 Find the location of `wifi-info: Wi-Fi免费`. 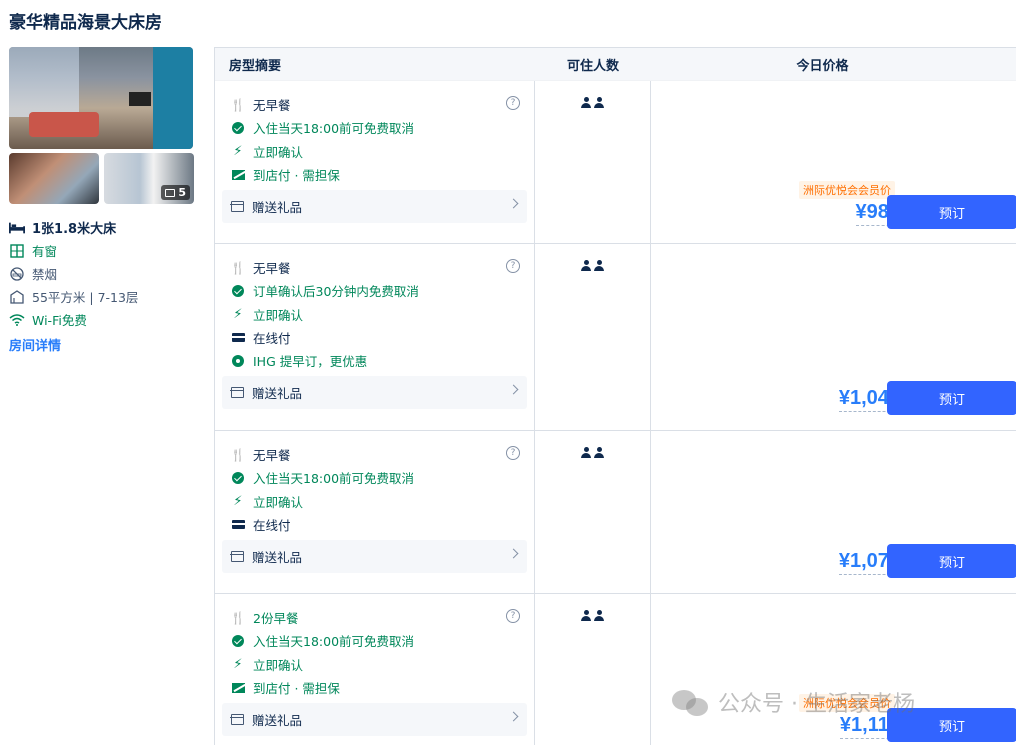

wifi-info: Wi-Fi免费 is located at coordinates (101, 319).